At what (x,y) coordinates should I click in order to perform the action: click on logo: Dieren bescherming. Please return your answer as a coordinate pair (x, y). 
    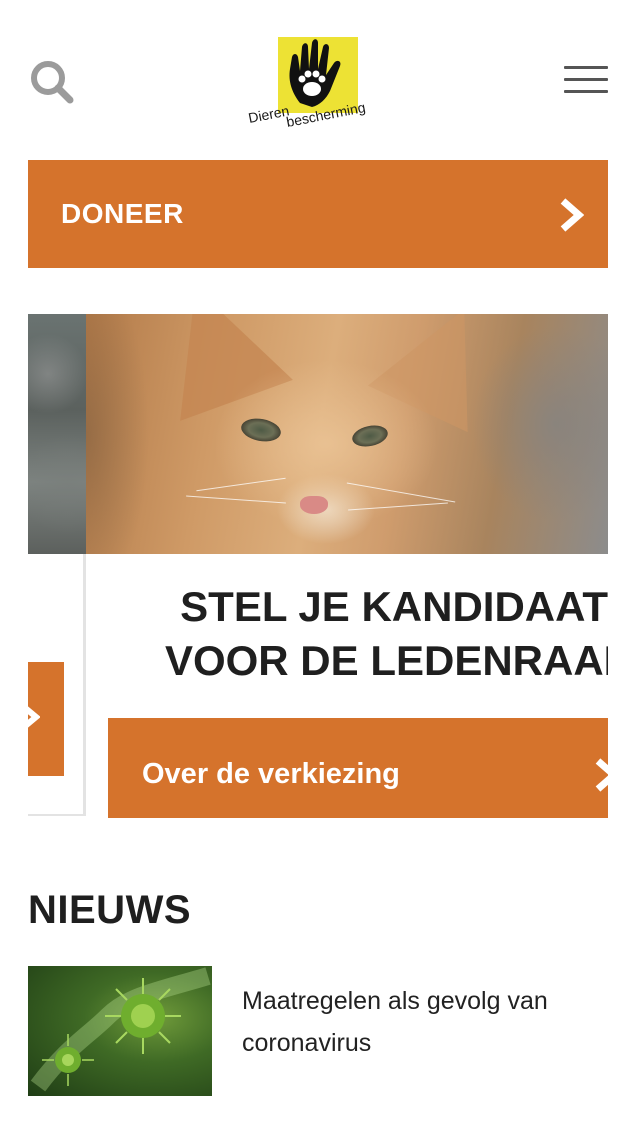
    Looking at the image, I should click on (319, 89).